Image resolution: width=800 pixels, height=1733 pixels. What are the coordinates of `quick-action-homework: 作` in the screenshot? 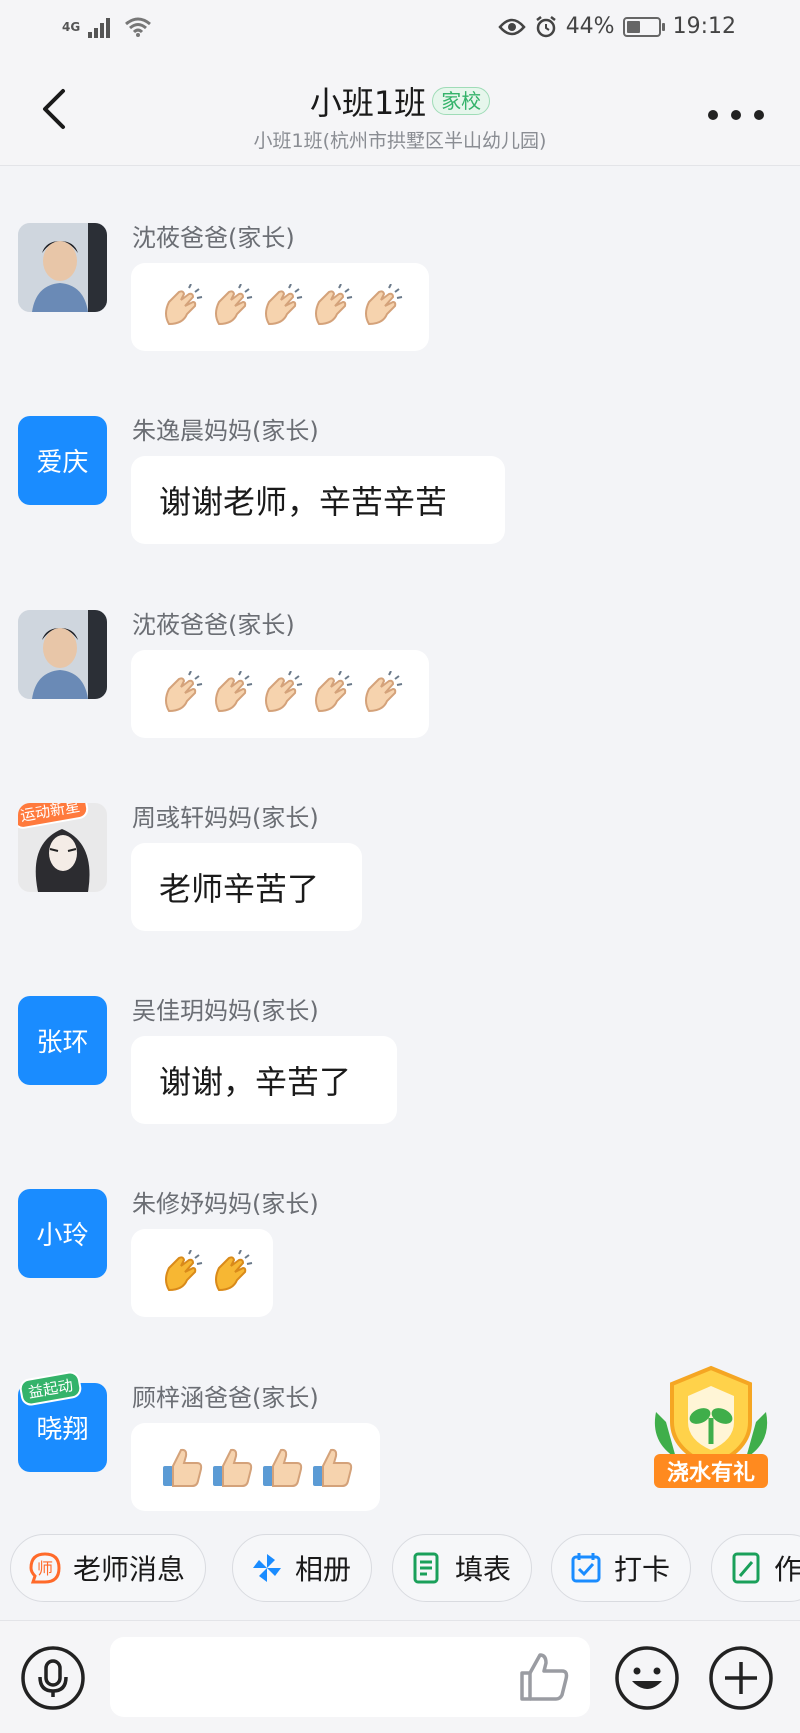 It's located at (755, 1568).